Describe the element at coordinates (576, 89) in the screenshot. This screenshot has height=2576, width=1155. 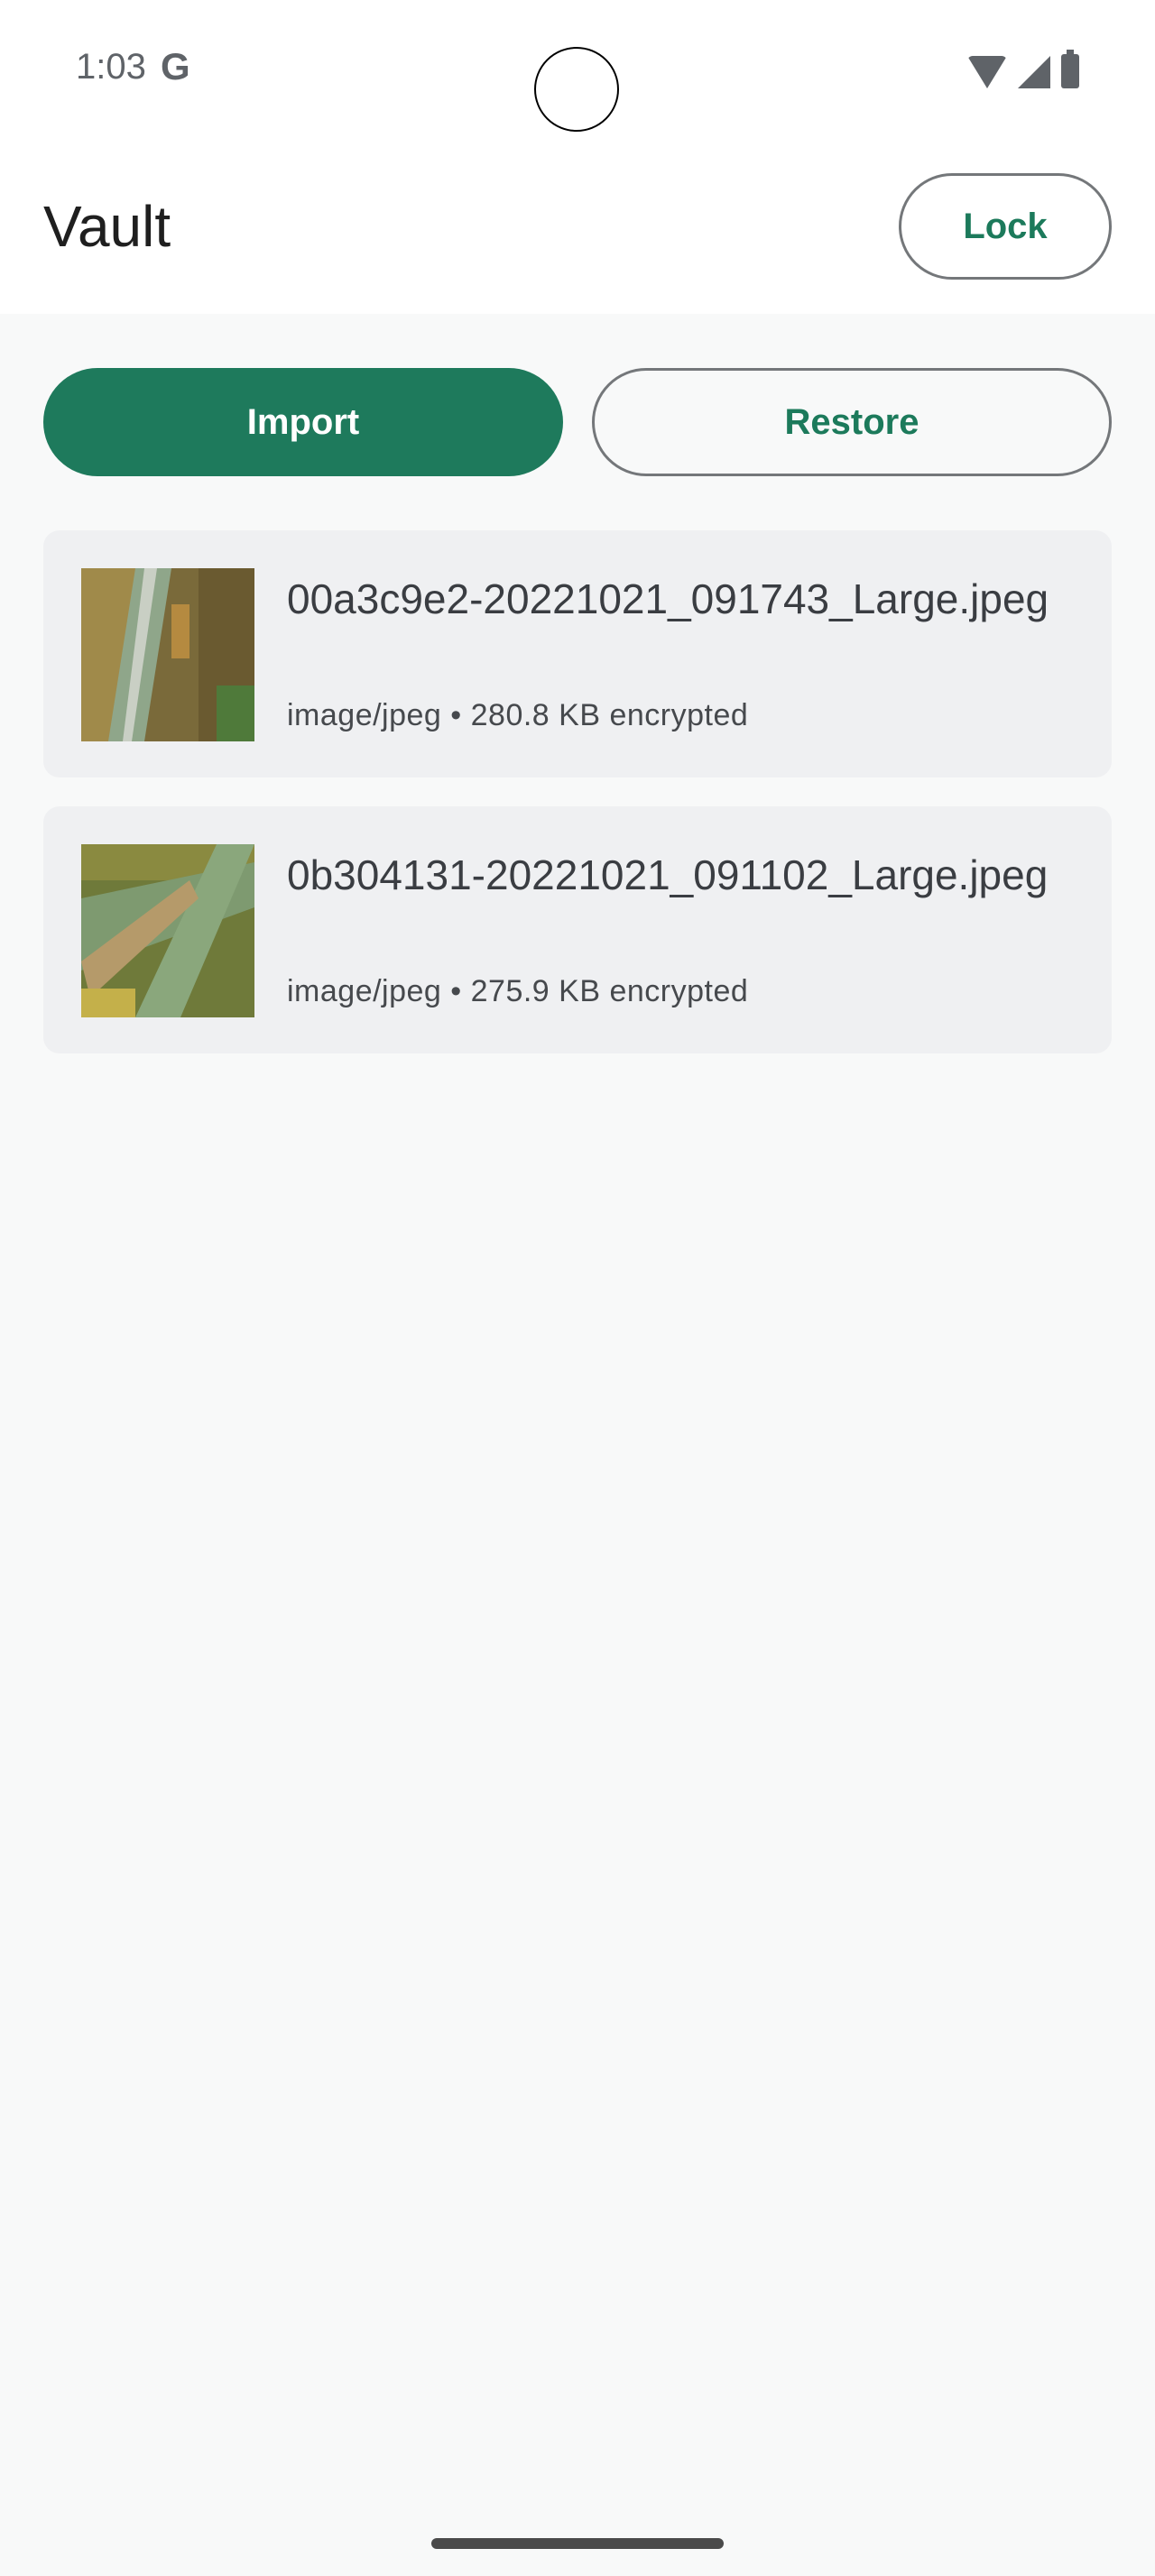
I see `camera-cutout` at that location.